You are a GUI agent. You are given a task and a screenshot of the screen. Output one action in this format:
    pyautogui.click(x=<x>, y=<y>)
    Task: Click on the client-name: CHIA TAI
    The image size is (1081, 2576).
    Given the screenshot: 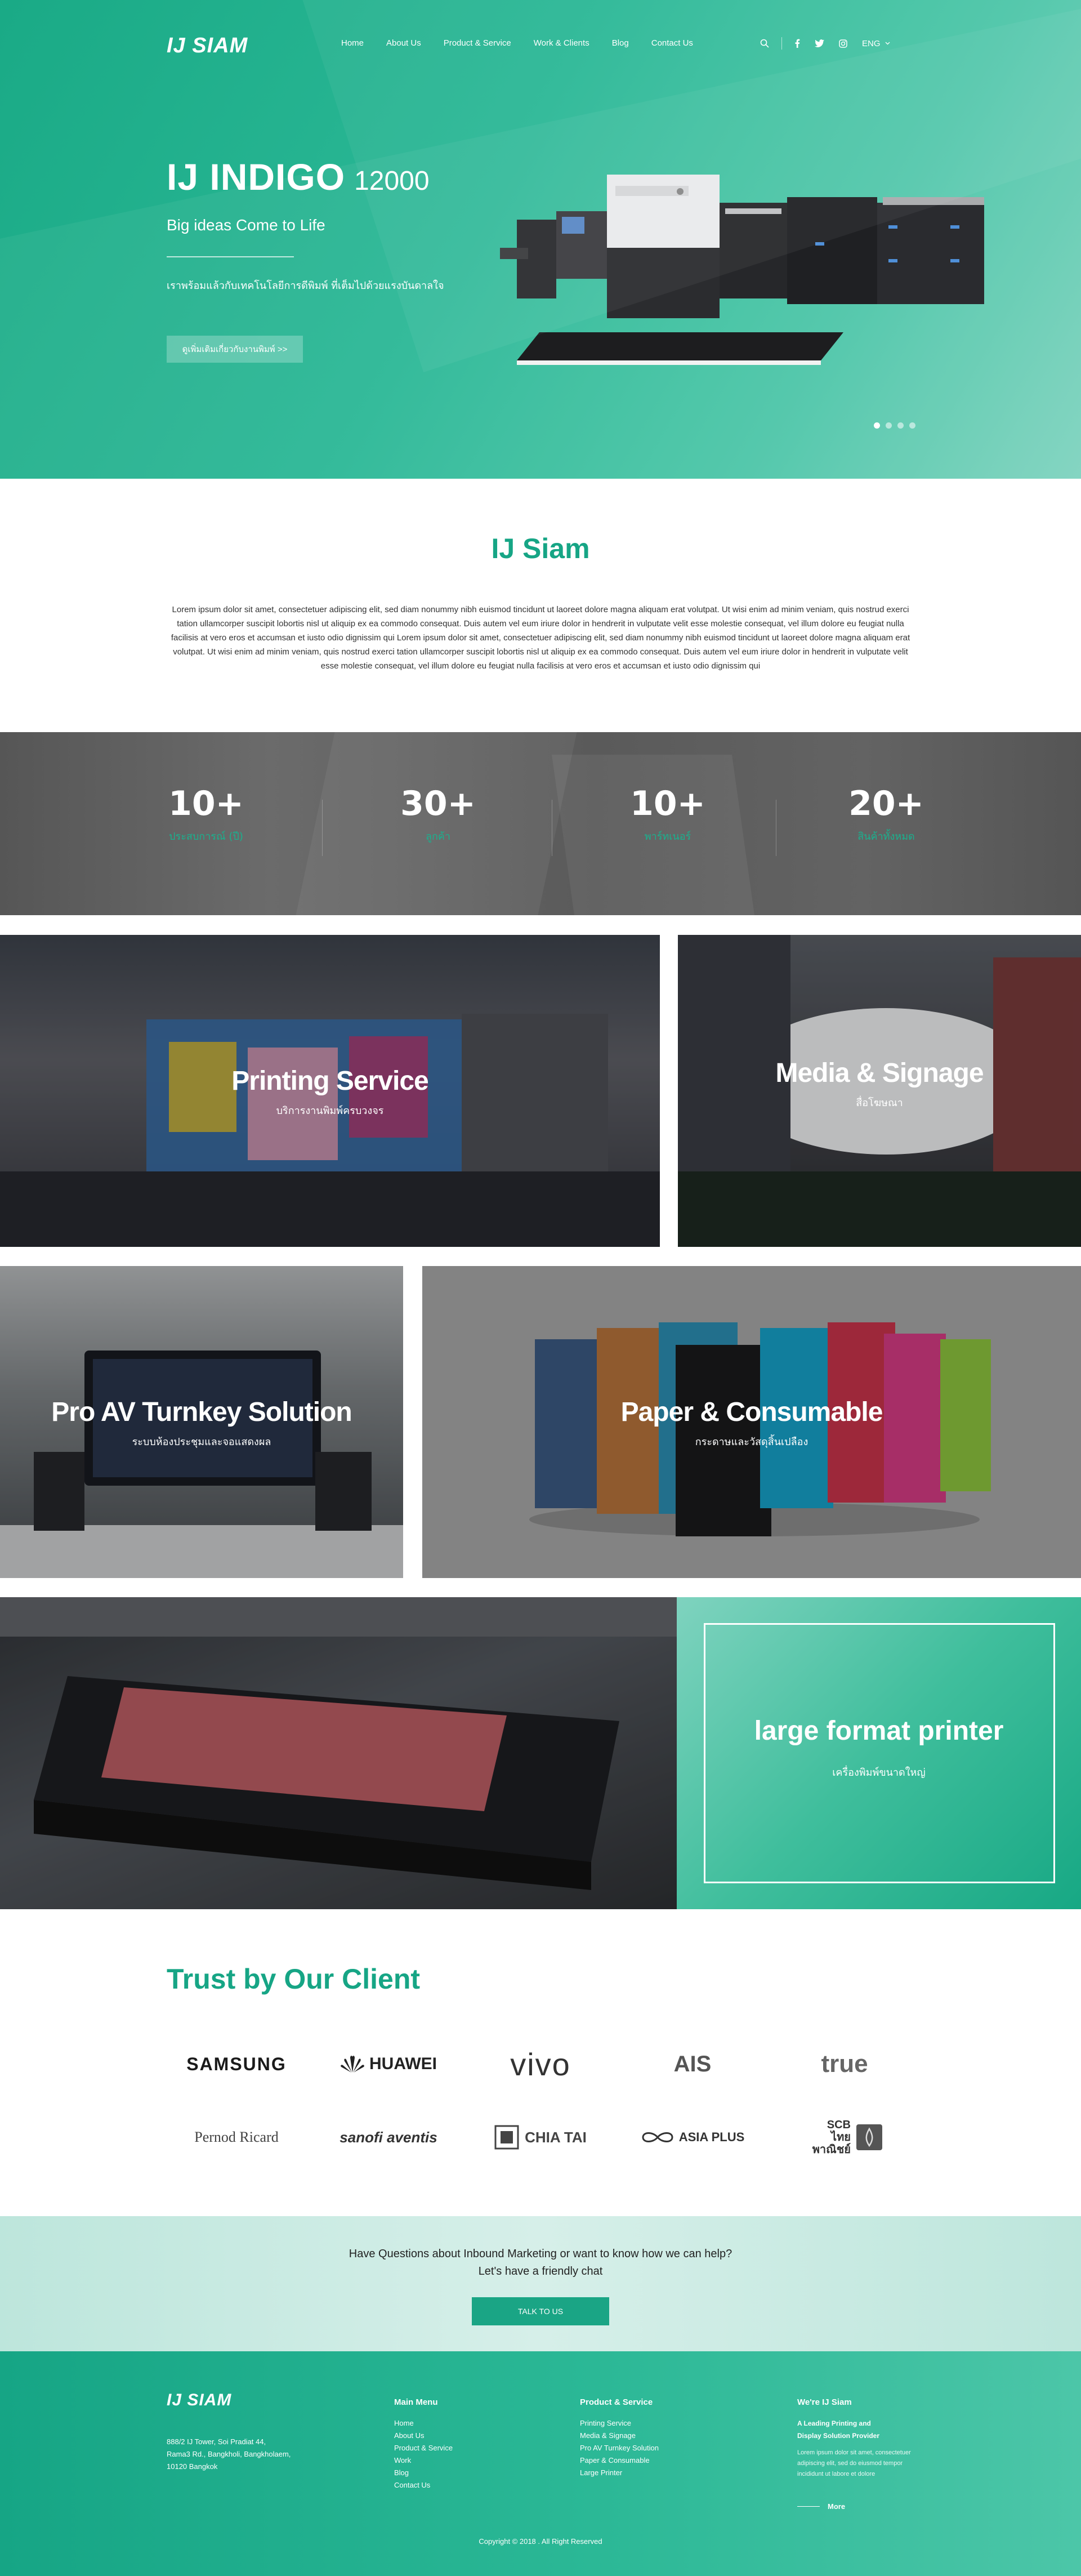 What is the action you would take?
    pyautogui.click(x=556, y=2137)
    